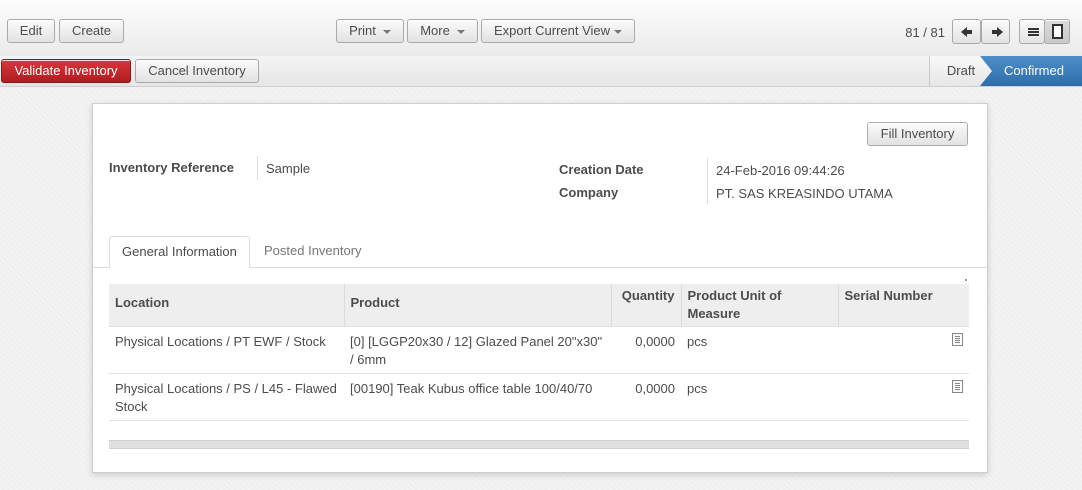 The height and width of the screenshot is (490, 1082). What do you see at coordinates (179, 252) in the screenshot?
I see `tab-general-information: General Information` at bounding box center [179, 252].